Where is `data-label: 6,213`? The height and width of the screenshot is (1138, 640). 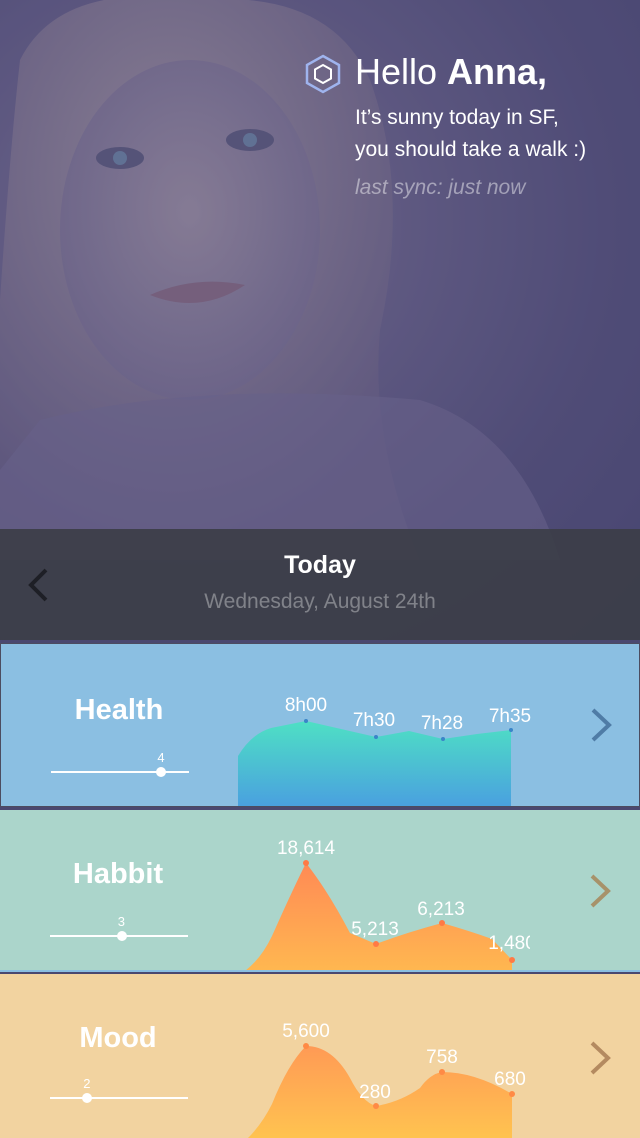 data-label: 6,213 is located at coordinates (441, 909).